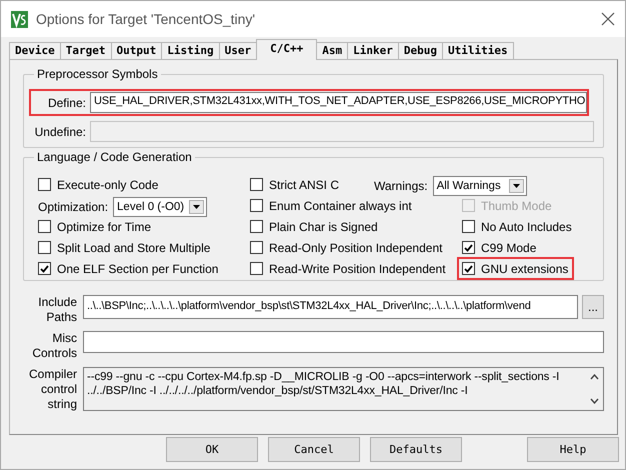 The image size is (626, 470). Describe the element at coordinates (323, 227) in the screenshot. I see `checkbox-label: Plain Char is Signed` at that location.